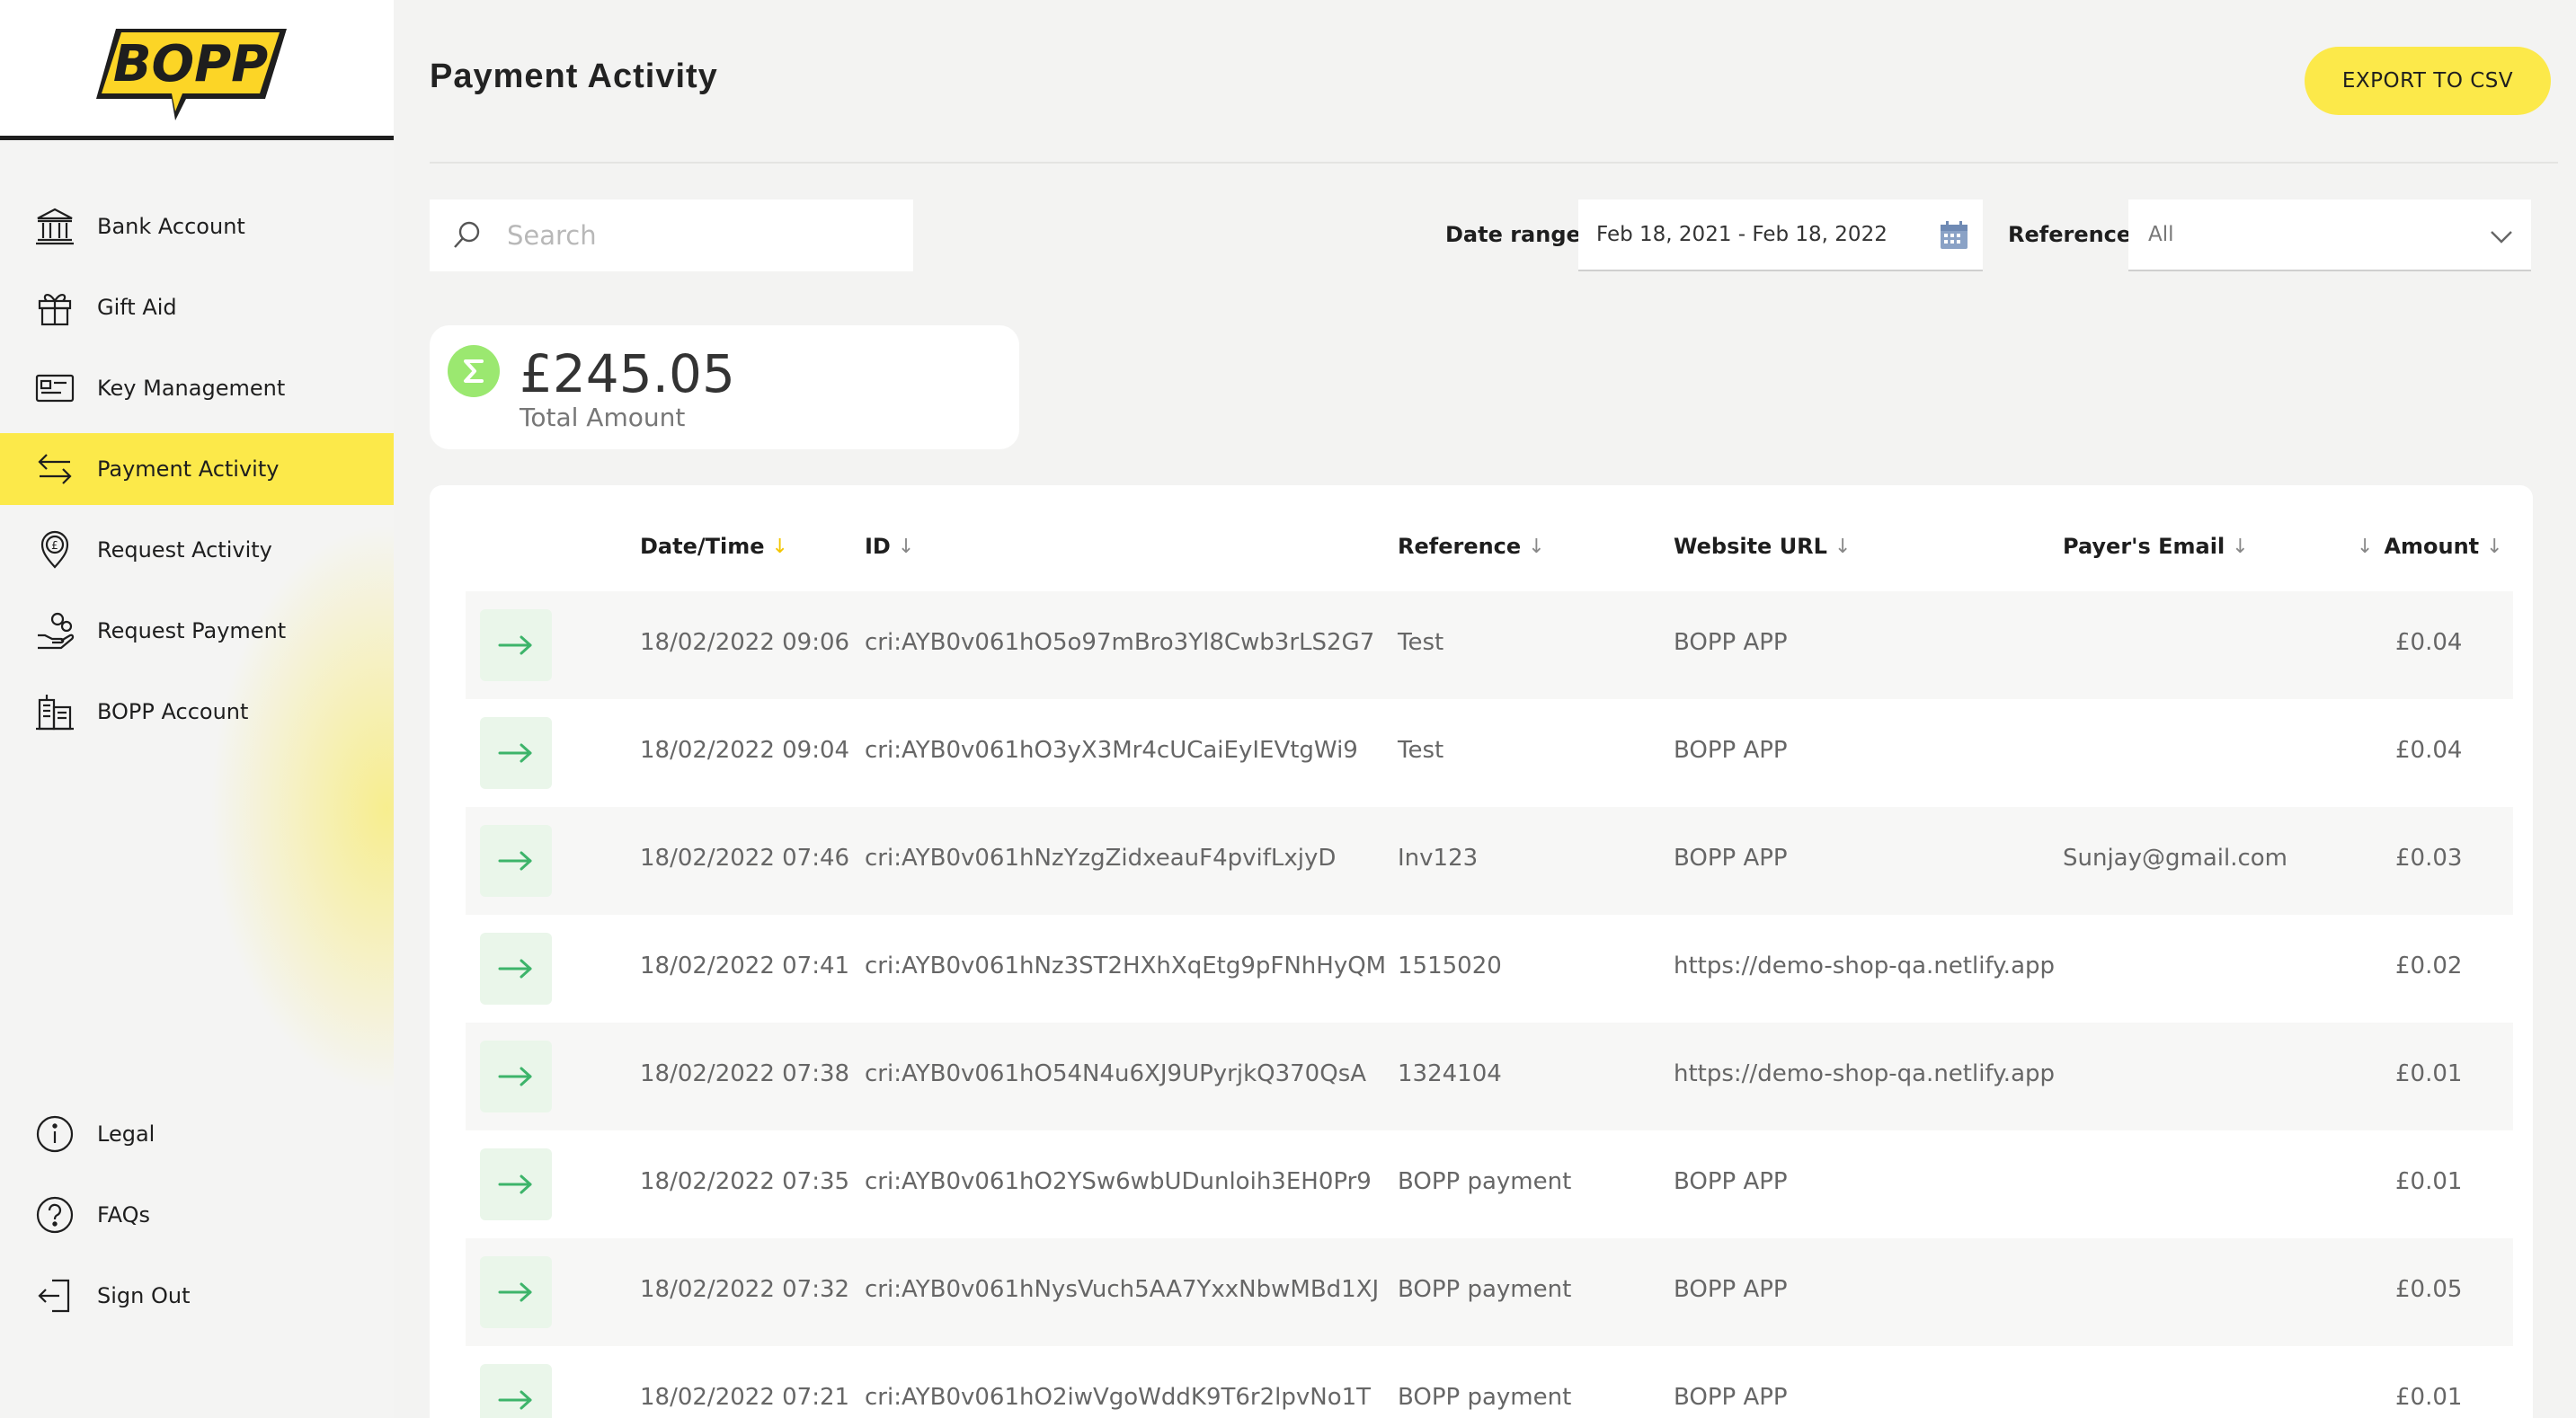 Image resolution: width=2576 pixels, height=1418 pixels. What do you see at coordinates (2428, 81) in the screenshot?
I see `export-csv-button: EXPORT TO CSV` at bounding box center [2428, 81].